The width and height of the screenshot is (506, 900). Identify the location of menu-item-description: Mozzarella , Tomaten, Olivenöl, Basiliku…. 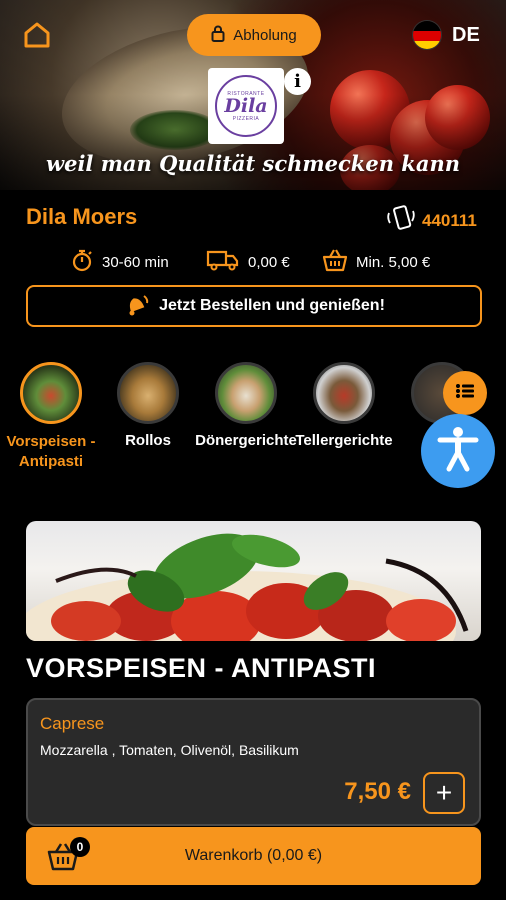
(169, 750).